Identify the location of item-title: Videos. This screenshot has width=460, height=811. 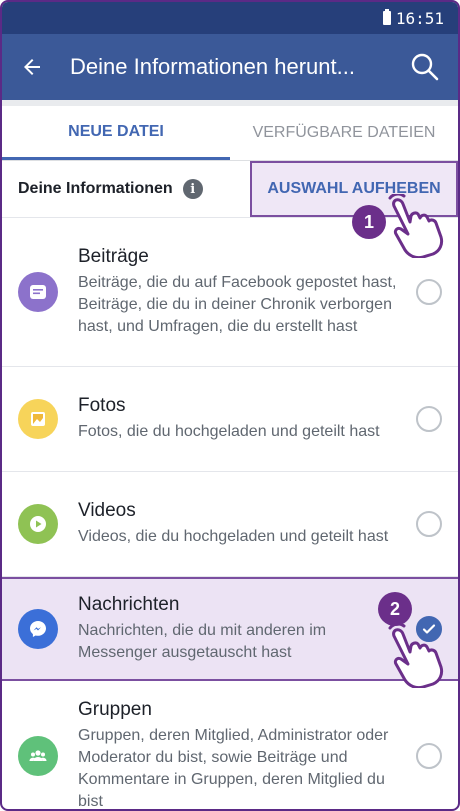
(107, 510).